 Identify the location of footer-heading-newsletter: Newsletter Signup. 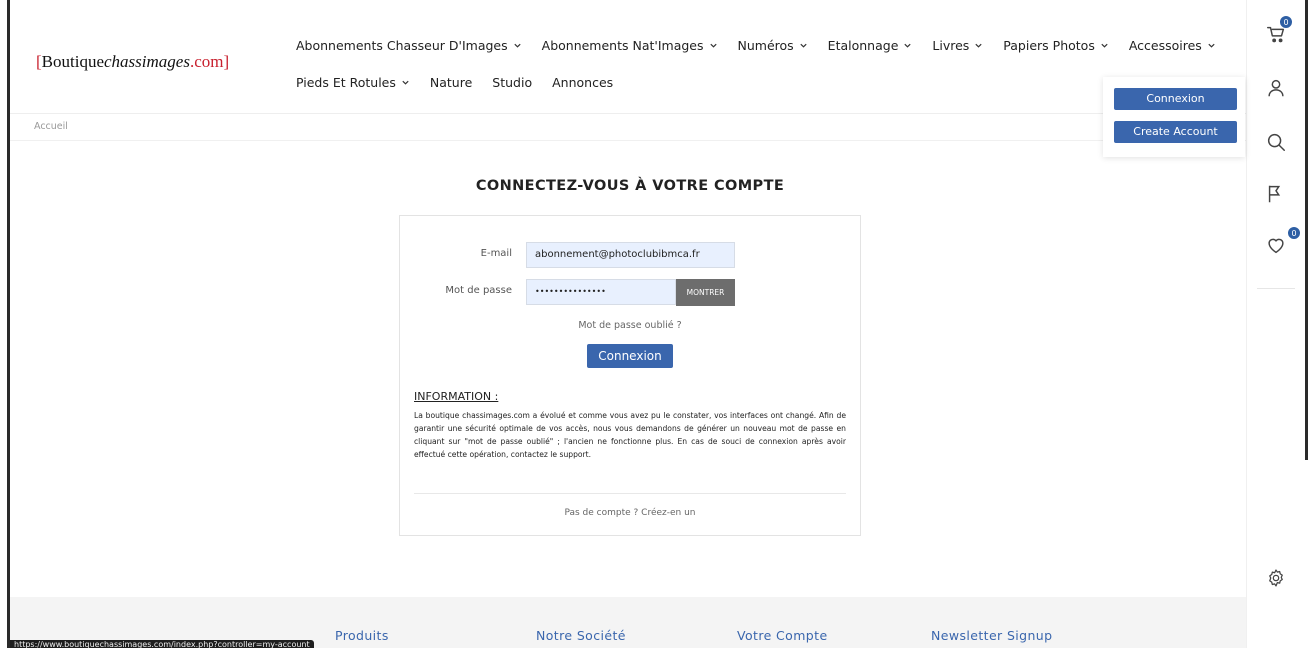
(992, 635).